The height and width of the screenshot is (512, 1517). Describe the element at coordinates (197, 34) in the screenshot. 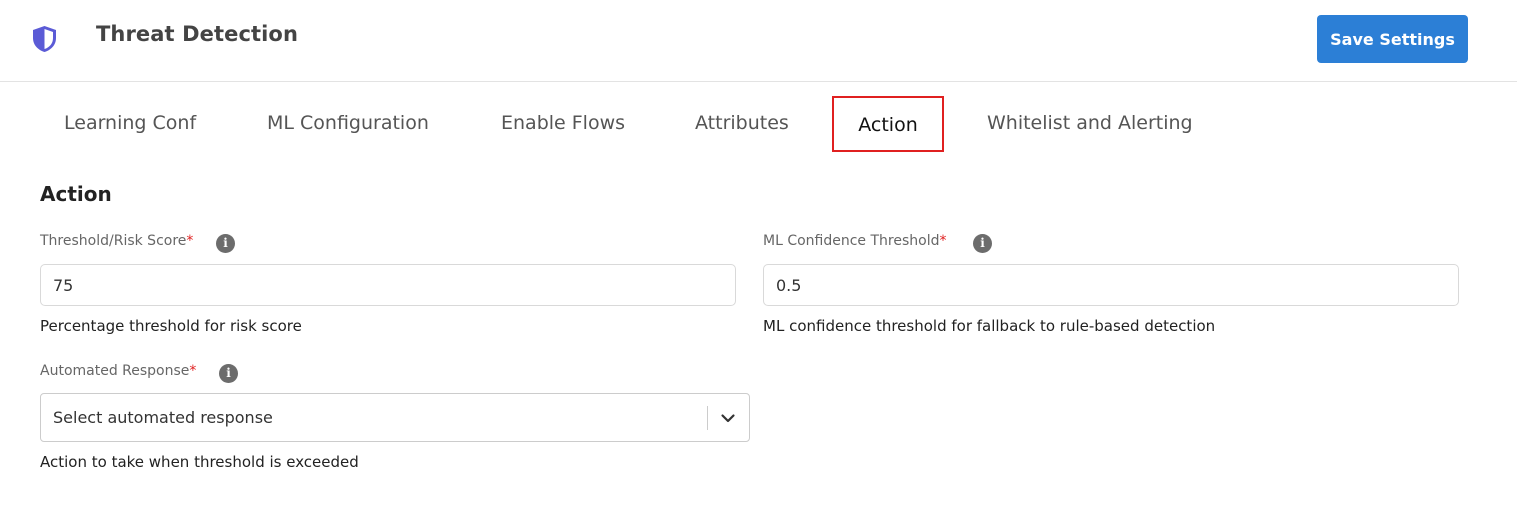

I see `page-title: Threat Detection` at that location.